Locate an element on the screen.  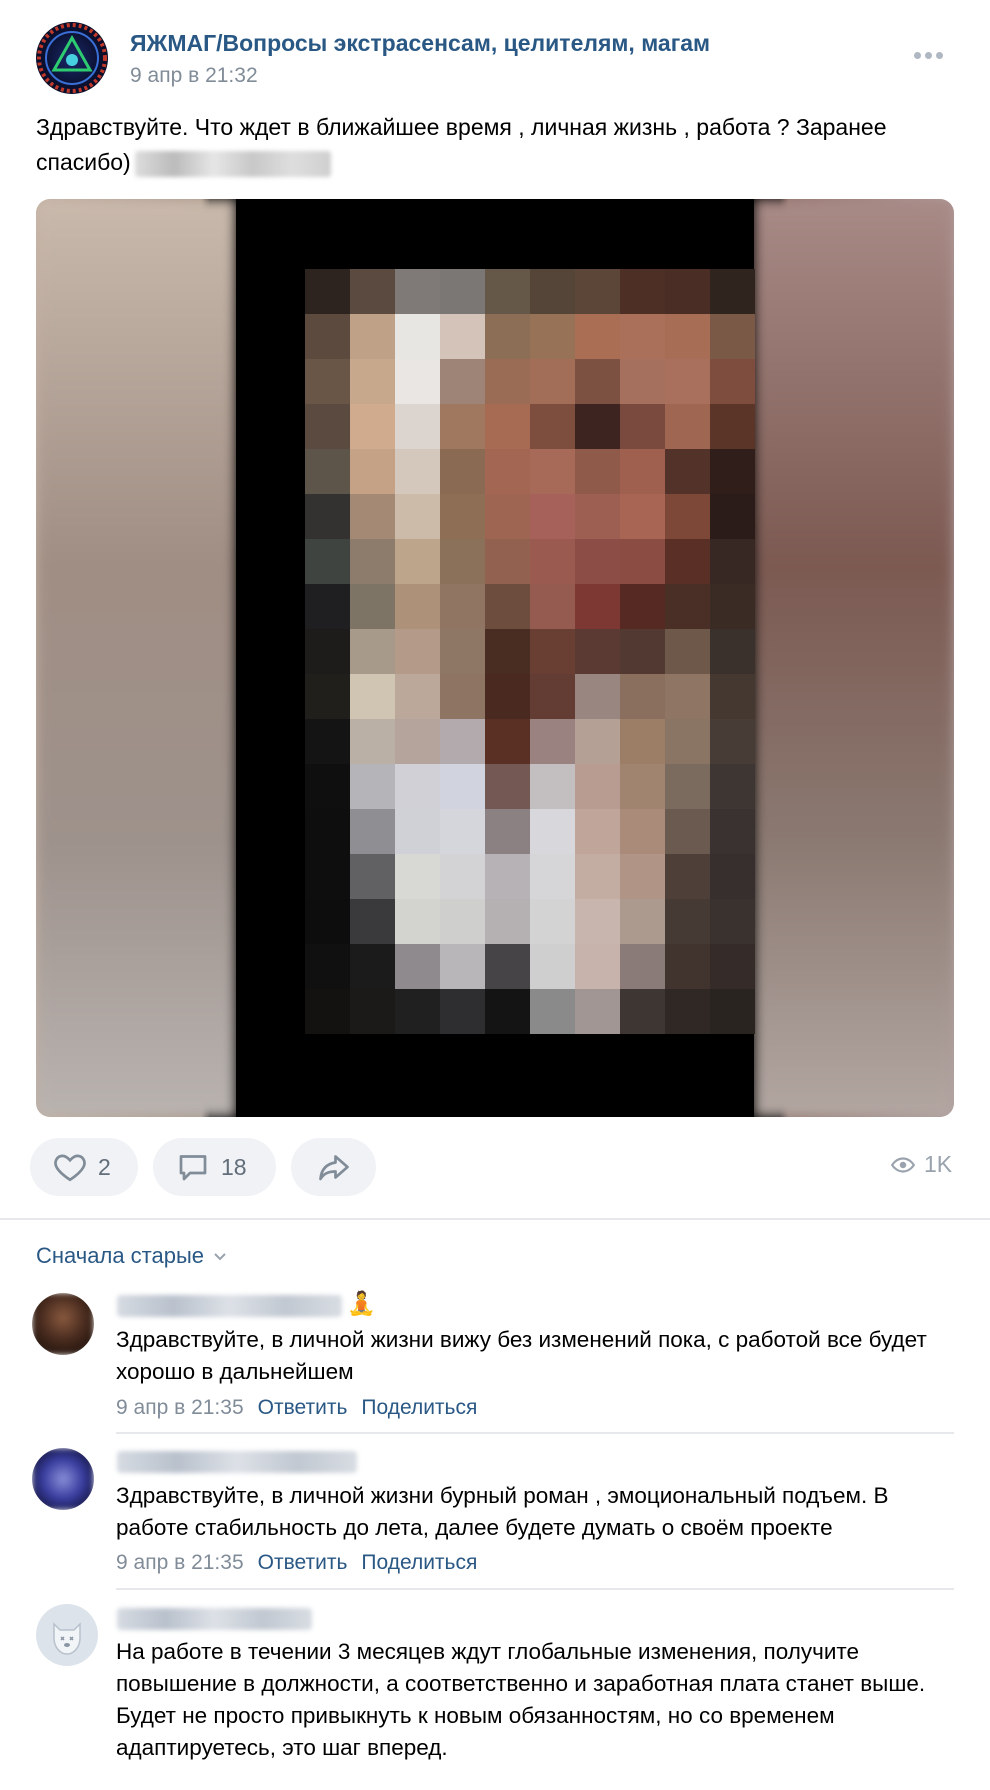
share-button is located at coordinates (333, 1167).